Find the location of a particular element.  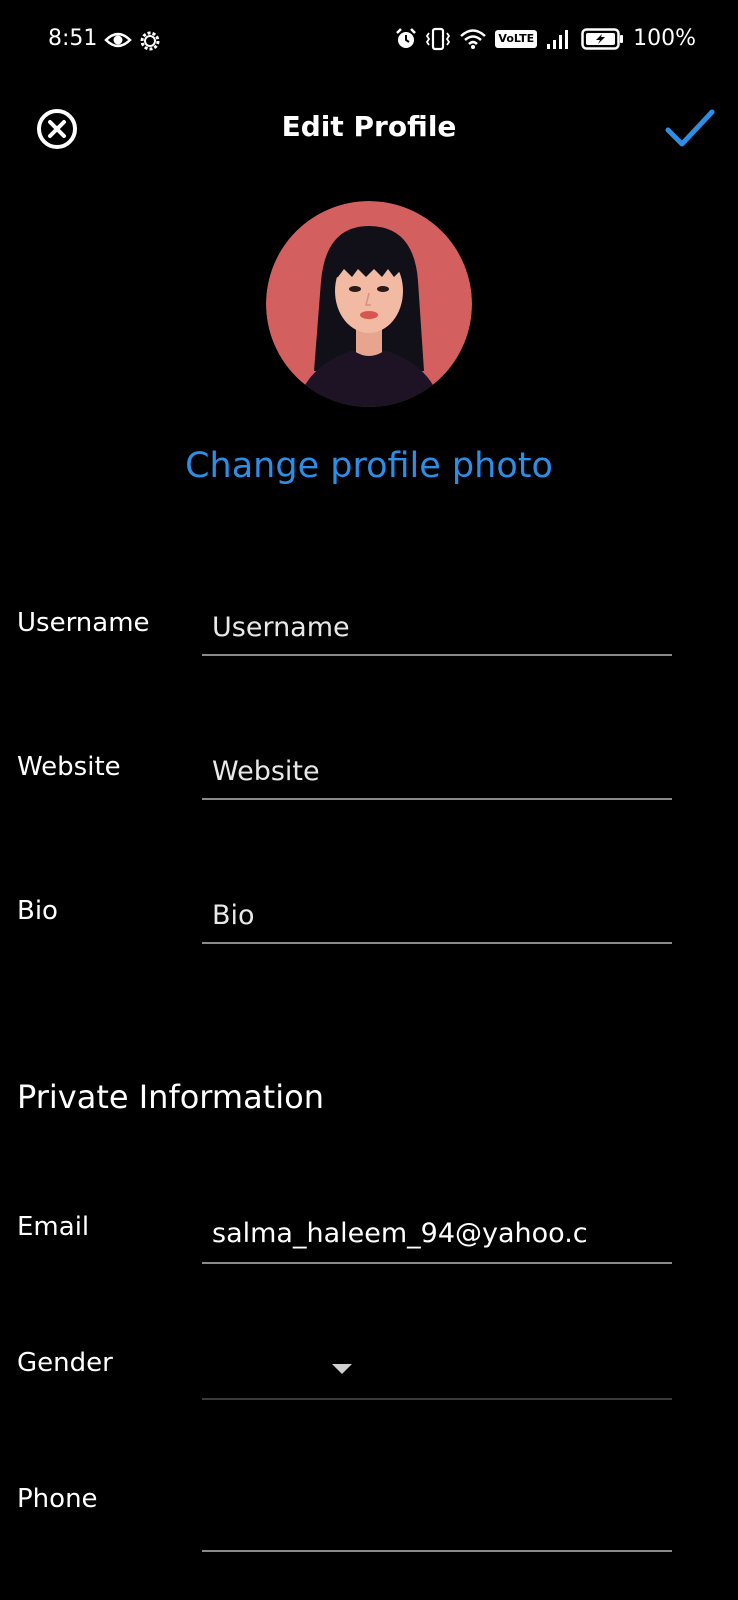

website-input is located at coordinates (437, 772).